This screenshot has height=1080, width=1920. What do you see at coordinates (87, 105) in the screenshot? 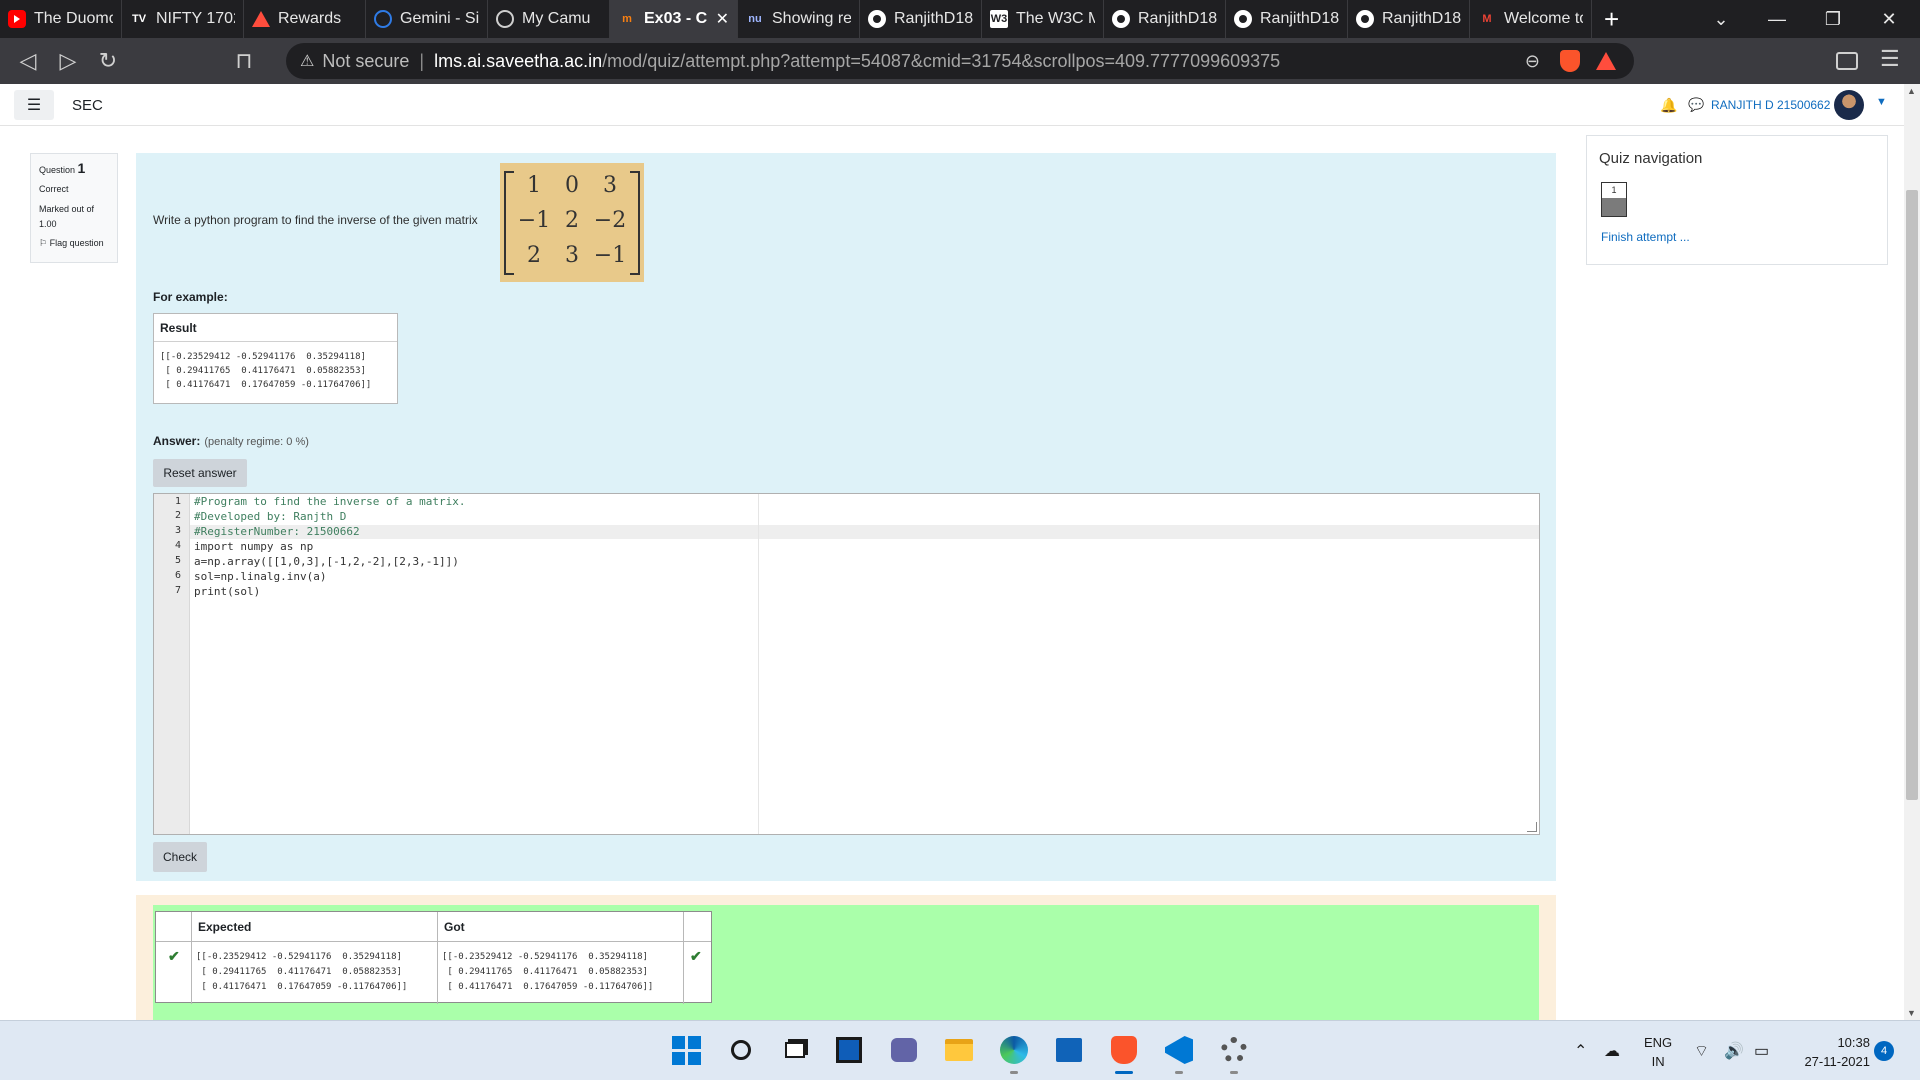
I see `site-name: SEC` at bounding box center [87, 105].